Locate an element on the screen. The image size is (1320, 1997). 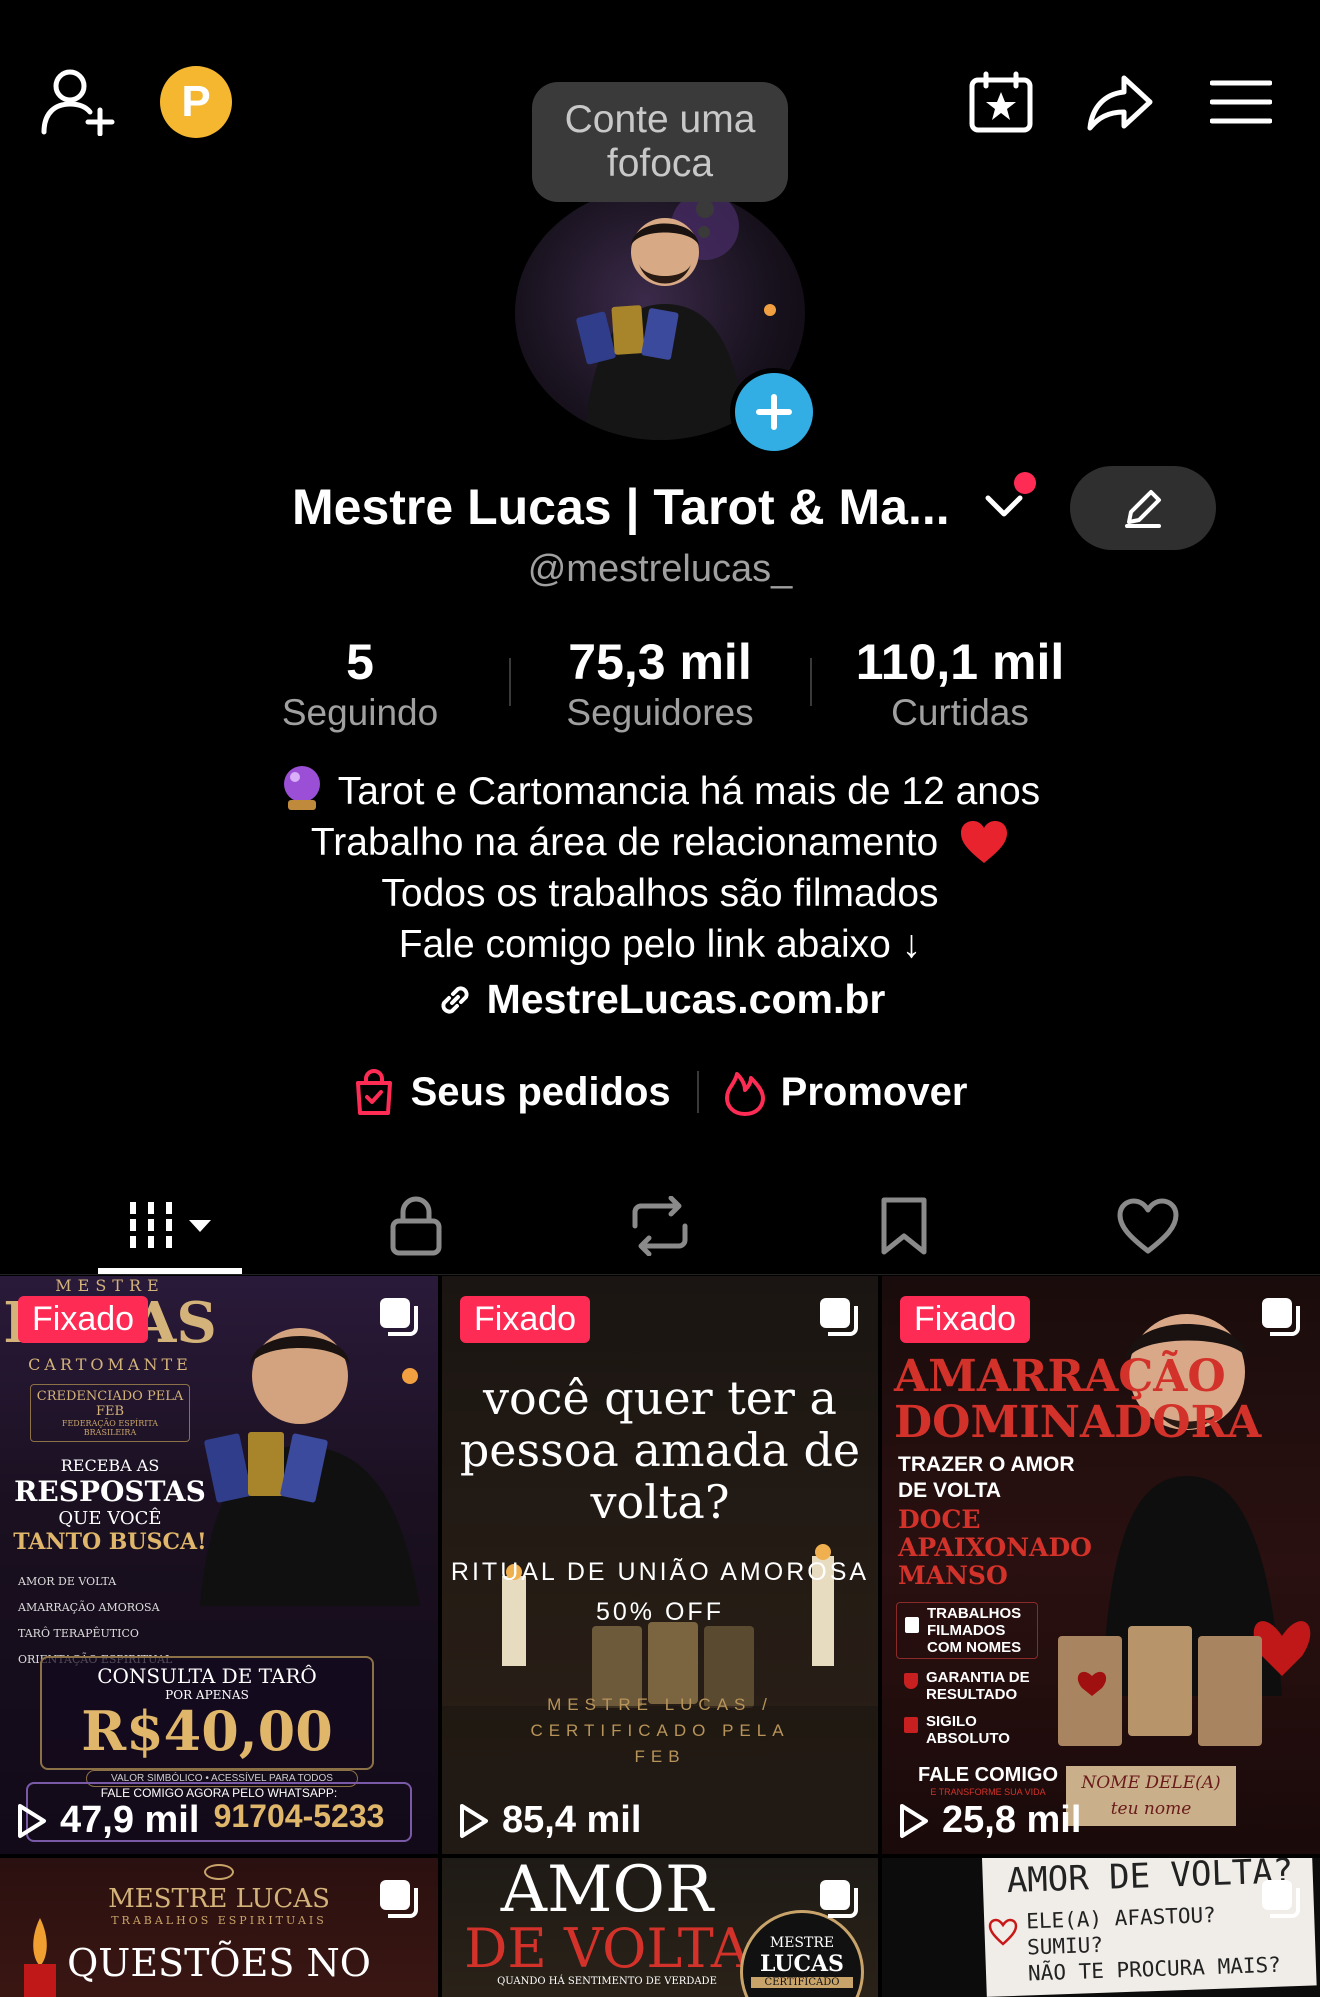
notification-dot is located at coordinates (1025, 483).